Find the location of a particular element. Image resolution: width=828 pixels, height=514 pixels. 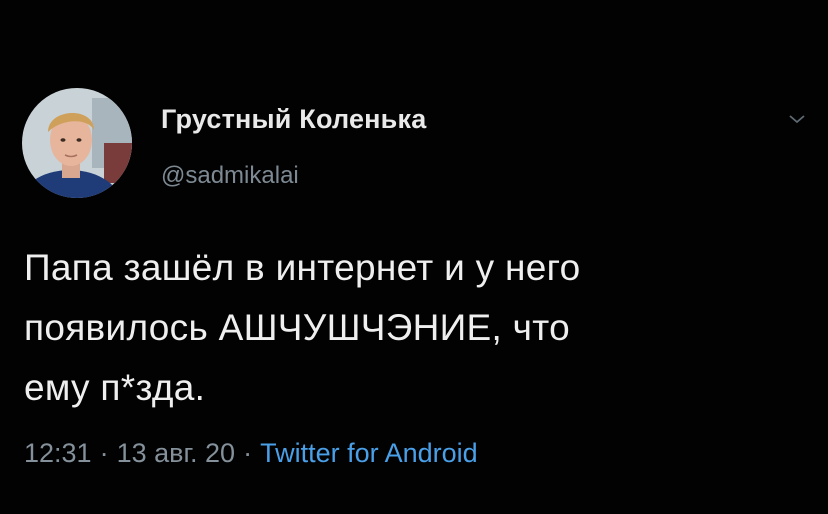

author-display-name: Грустный Коленька is located at coordinates (293, 119).